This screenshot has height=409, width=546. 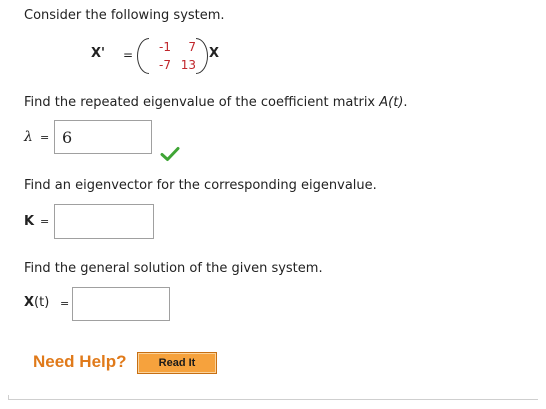 I want to click on left-divider-tick, so click(x=8, y=397).